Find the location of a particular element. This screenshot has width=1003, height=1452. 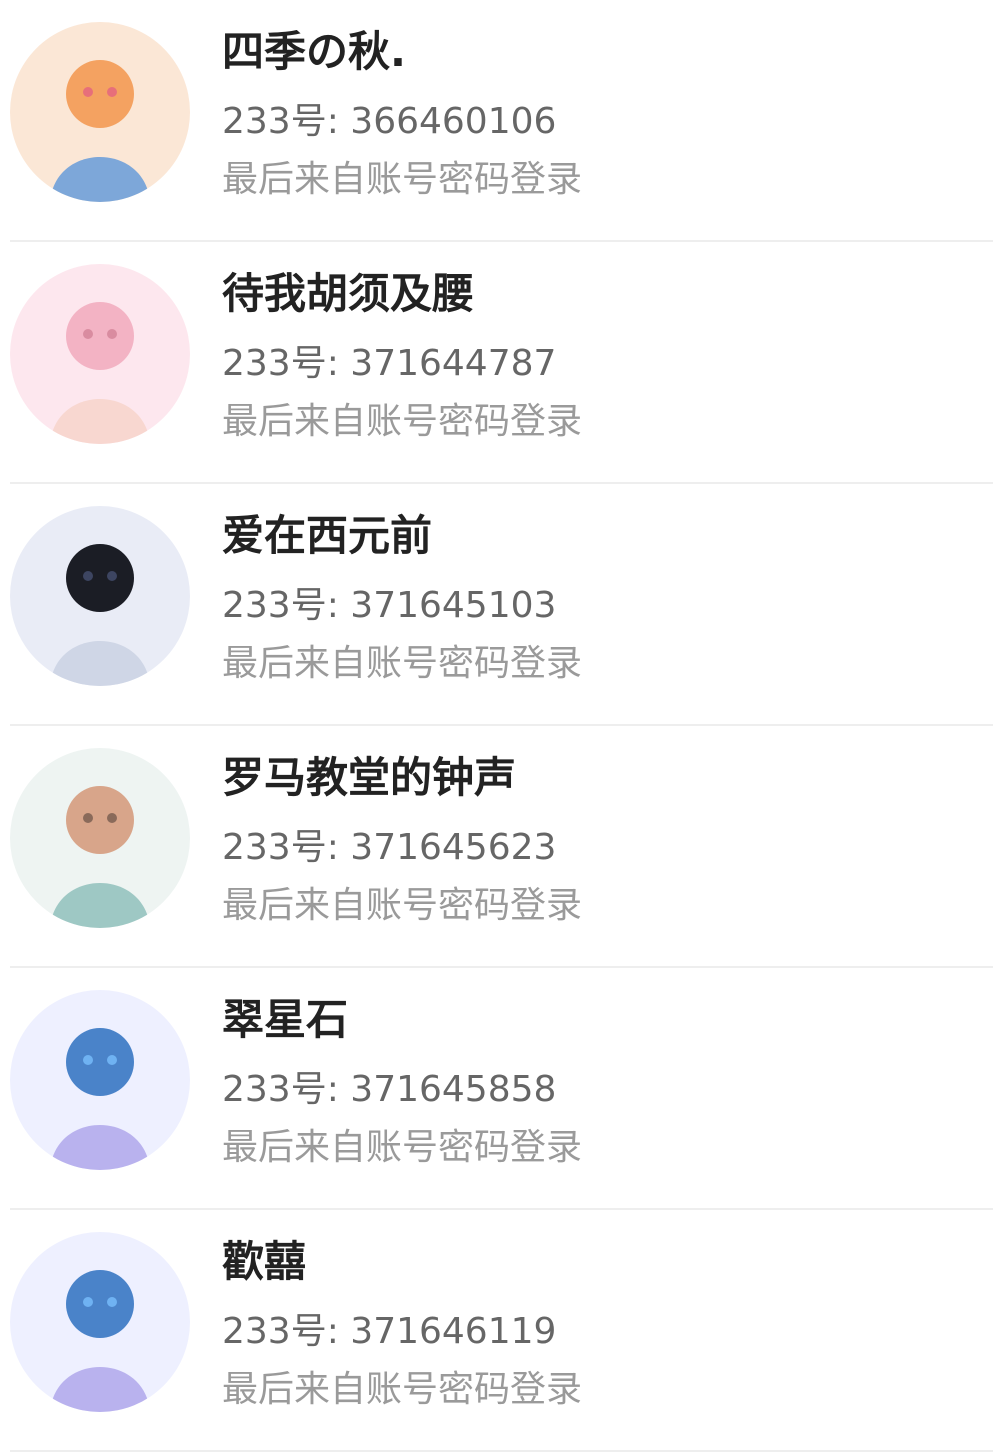

account-id: 233号: 371645103 is located at coordinates (389, 605).